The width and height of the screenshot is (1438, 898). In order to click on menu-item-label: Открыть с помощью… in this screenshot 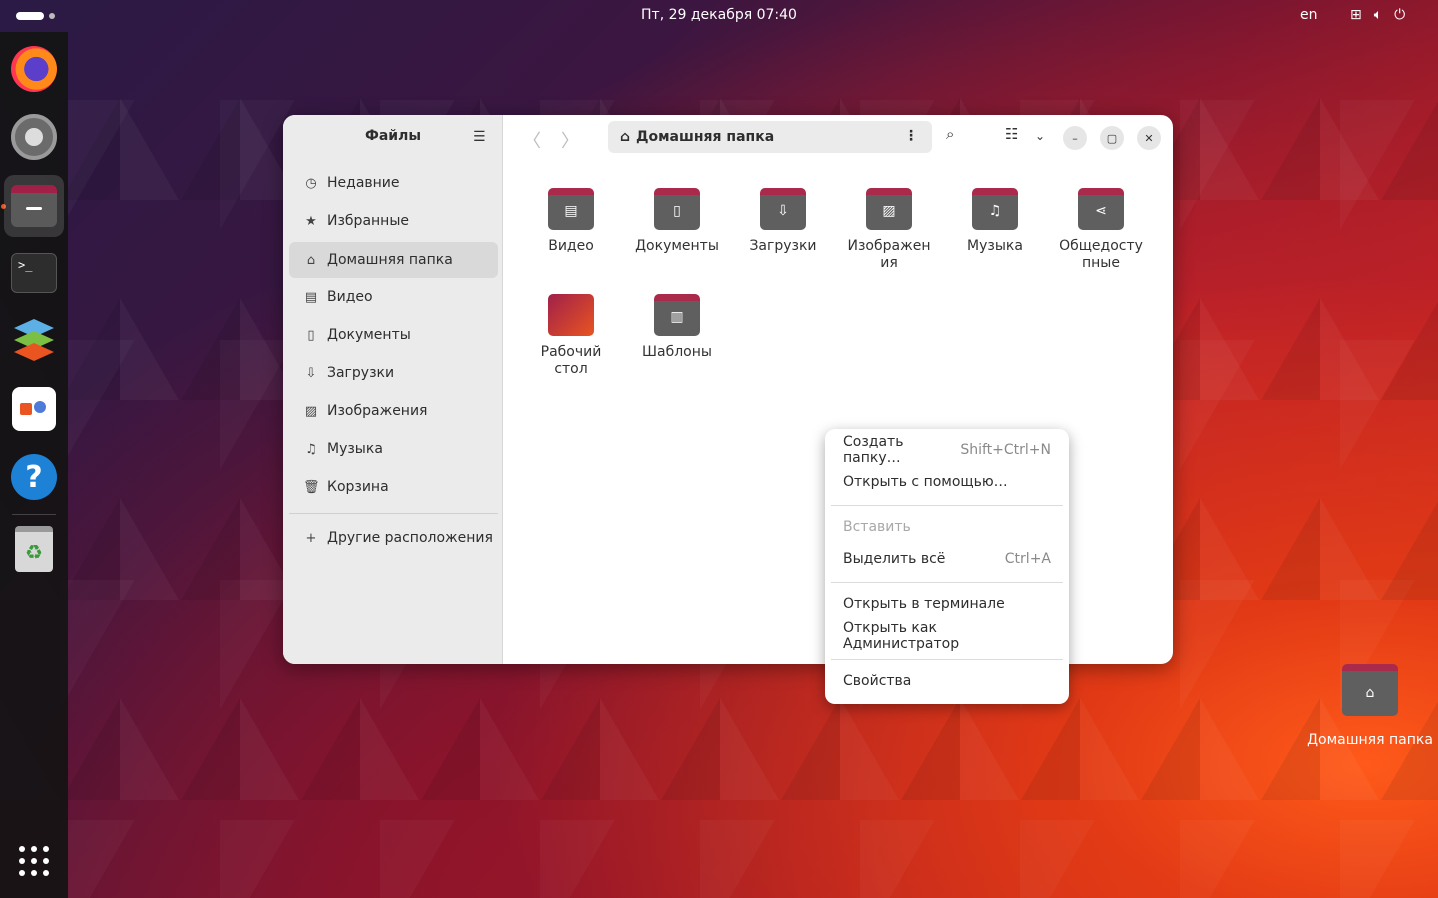, I will do `click(925, 482)`.